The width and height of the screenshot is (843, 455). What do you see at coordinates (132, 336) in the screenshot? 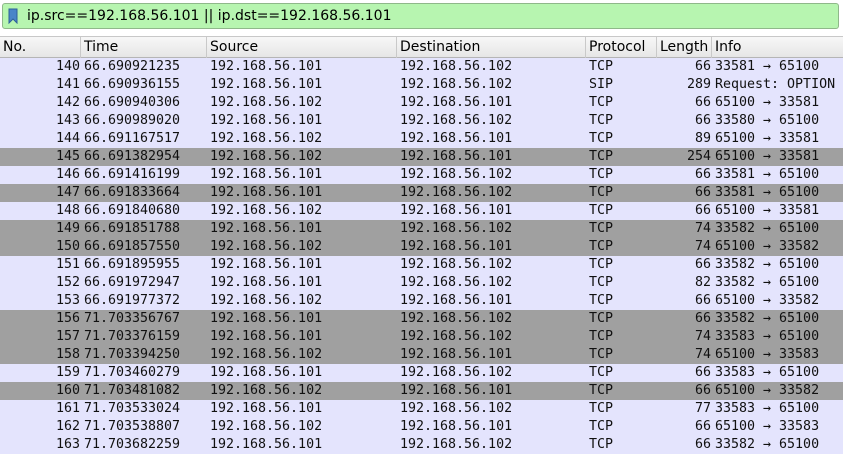
I see `packet-time: 71.703376159` at bounding box center [132, 336].